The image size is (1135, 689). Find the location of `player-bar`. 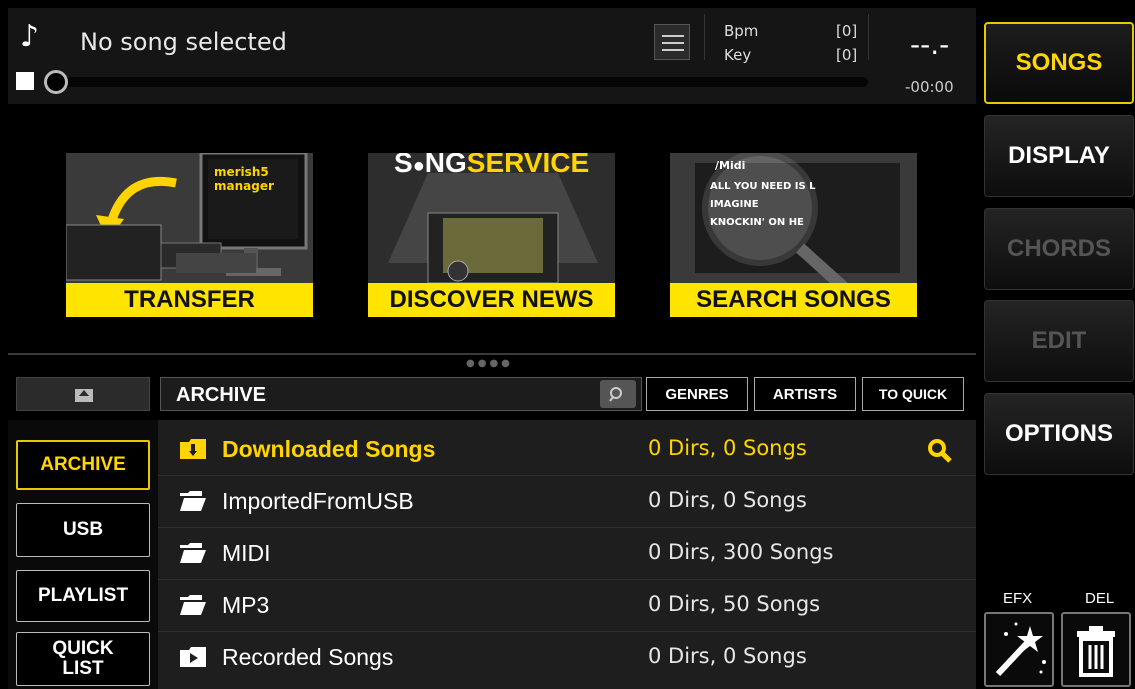

player-bar is located at coordinates (492, 56).